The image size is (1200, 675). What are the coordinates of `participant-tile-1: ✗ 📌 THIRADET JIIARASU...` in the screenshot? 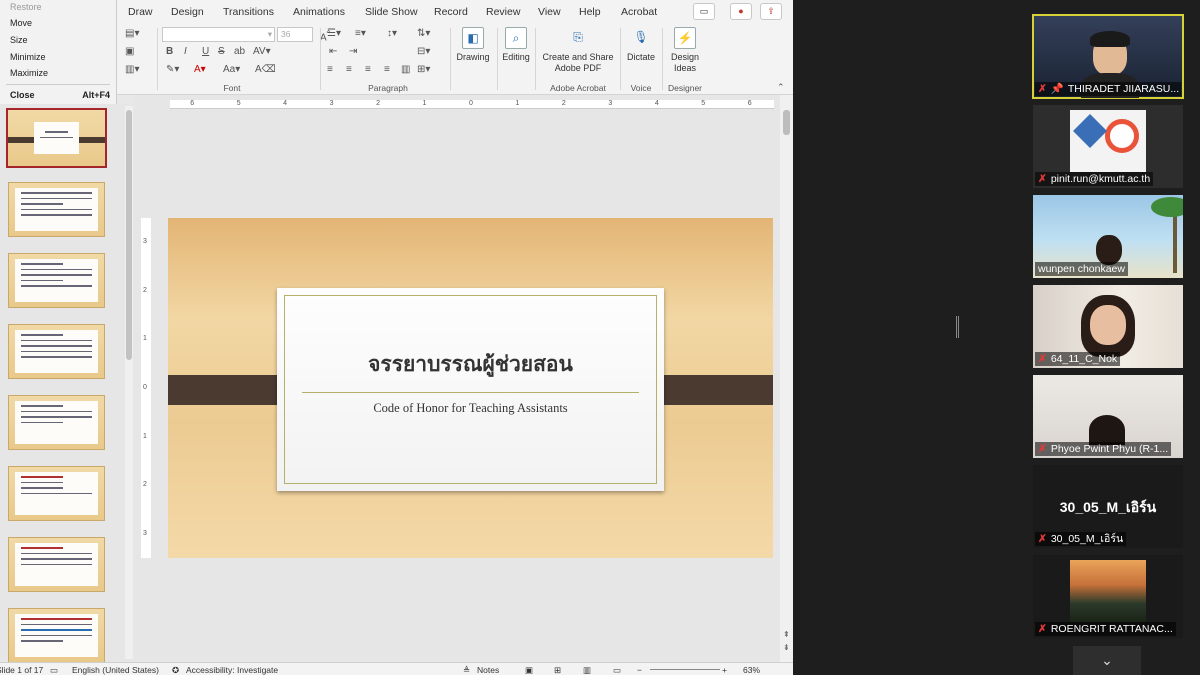 It's located at (1108, 56).